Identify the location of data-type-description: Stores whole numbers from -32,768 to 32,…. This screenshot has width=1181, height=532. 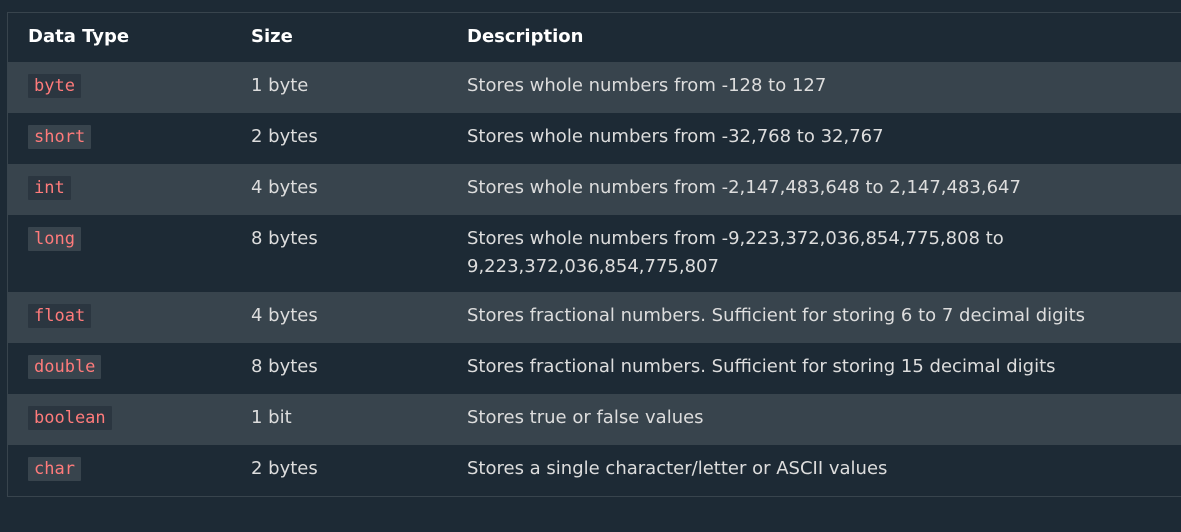
(675, 136).